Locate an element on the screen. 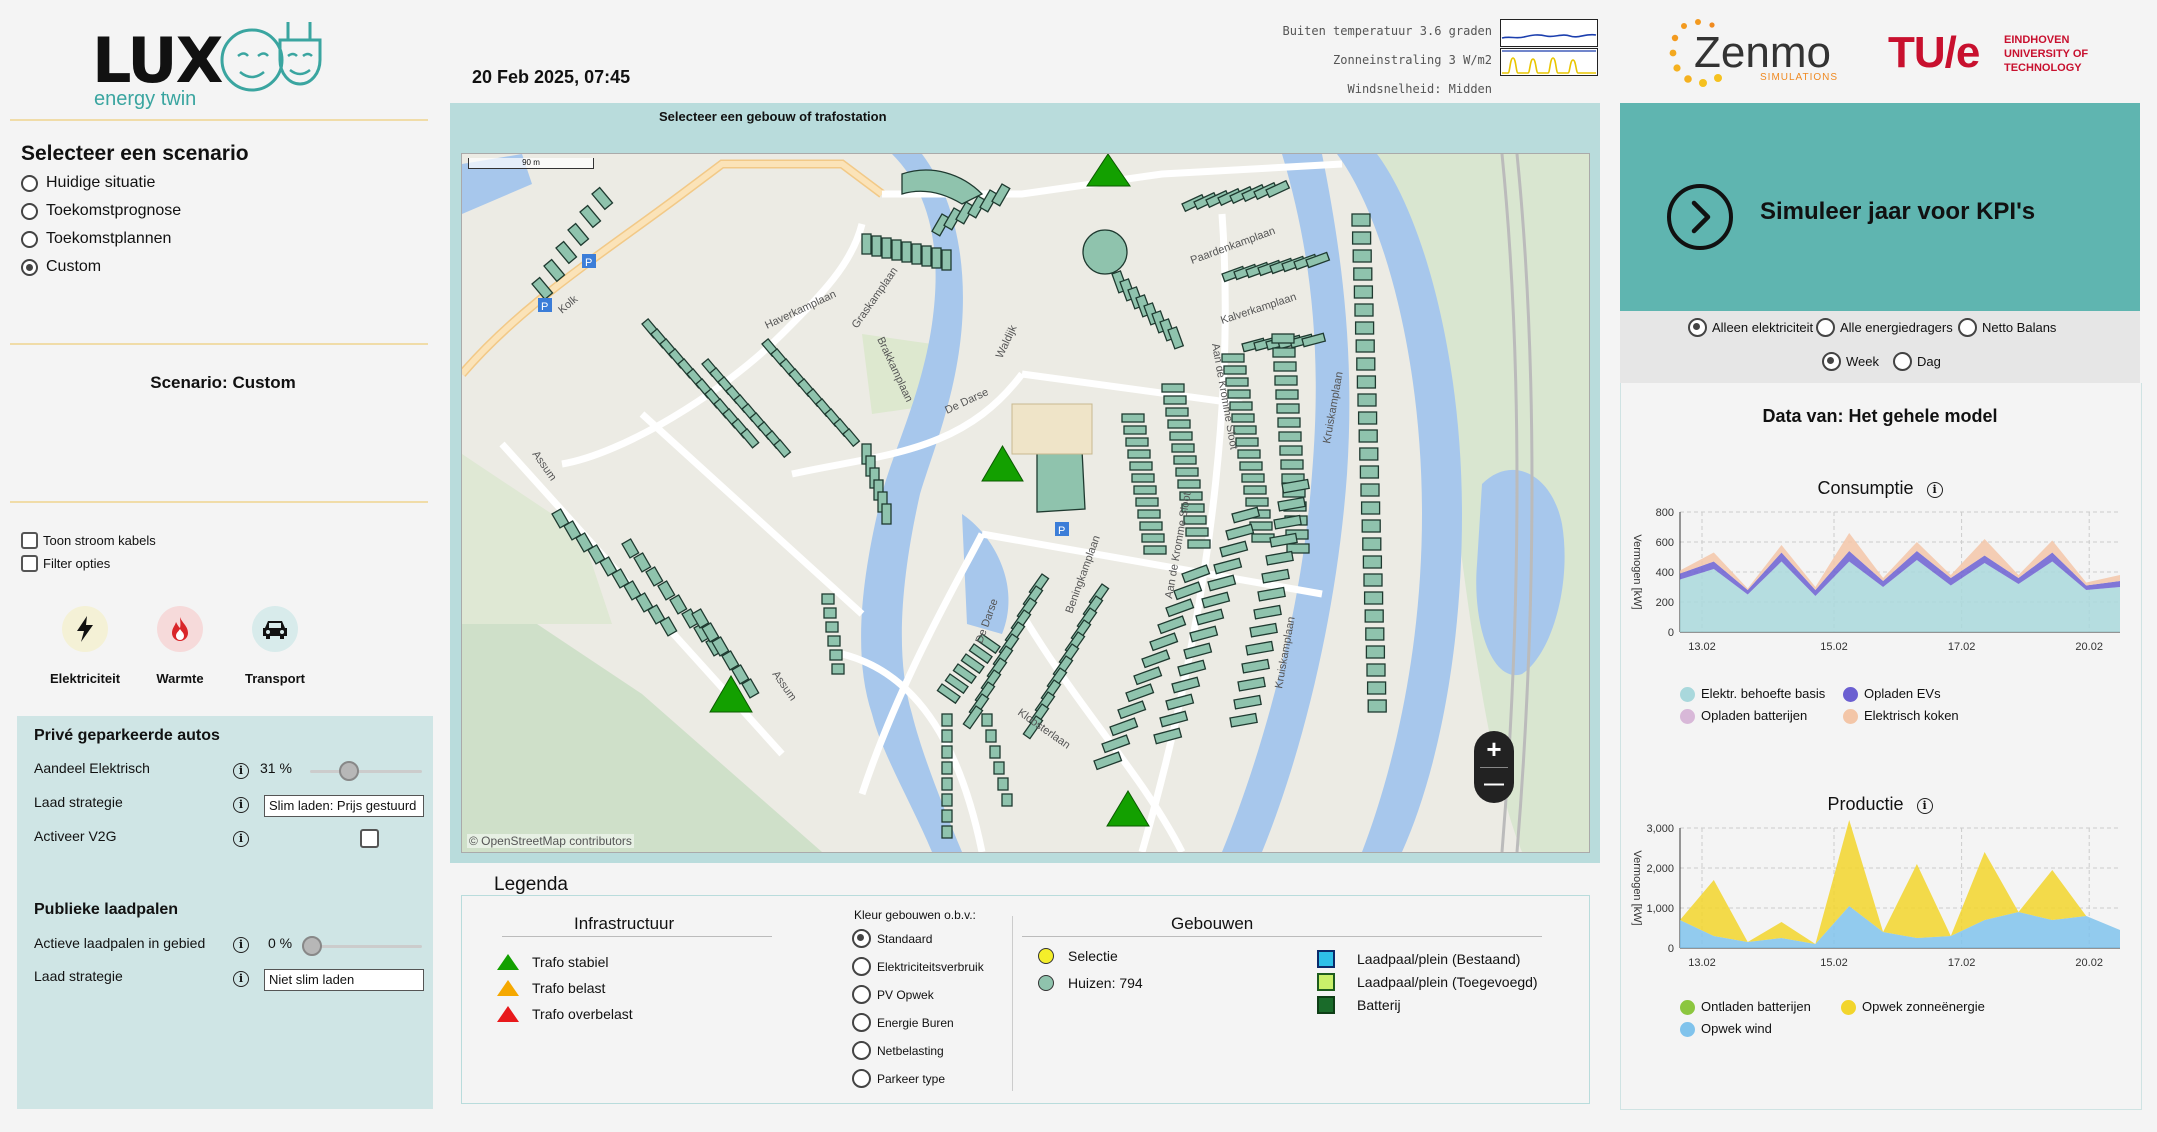  filter-checkbox is located at coordinates (29, 563).